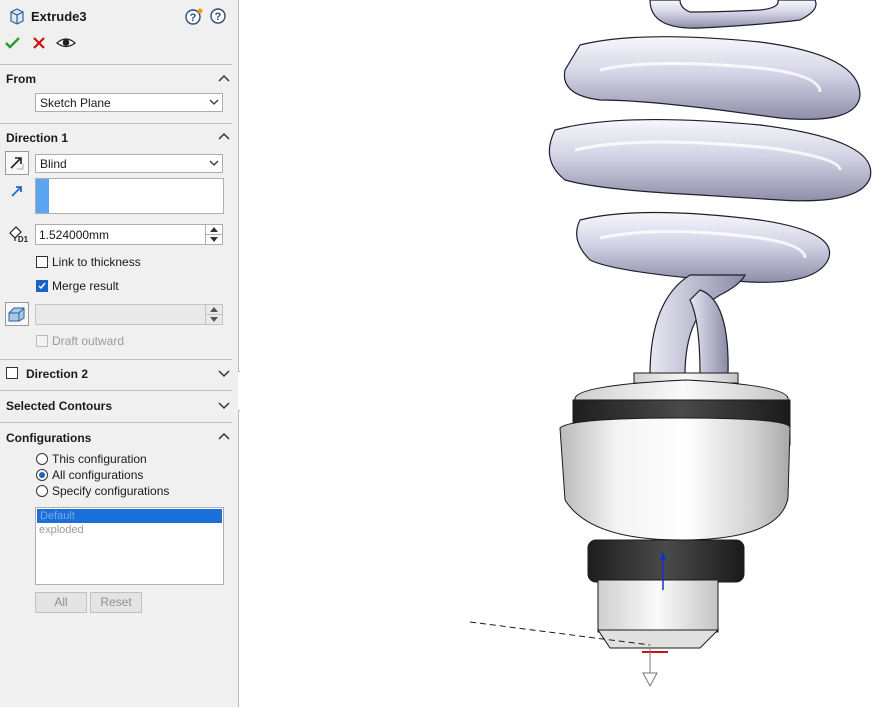 This screenshot has width=896, height=710. What do you see at coordinates (59, 16) in the screenshot?
I see `feature-title: Extrude3` at bounding box center [59, 16].